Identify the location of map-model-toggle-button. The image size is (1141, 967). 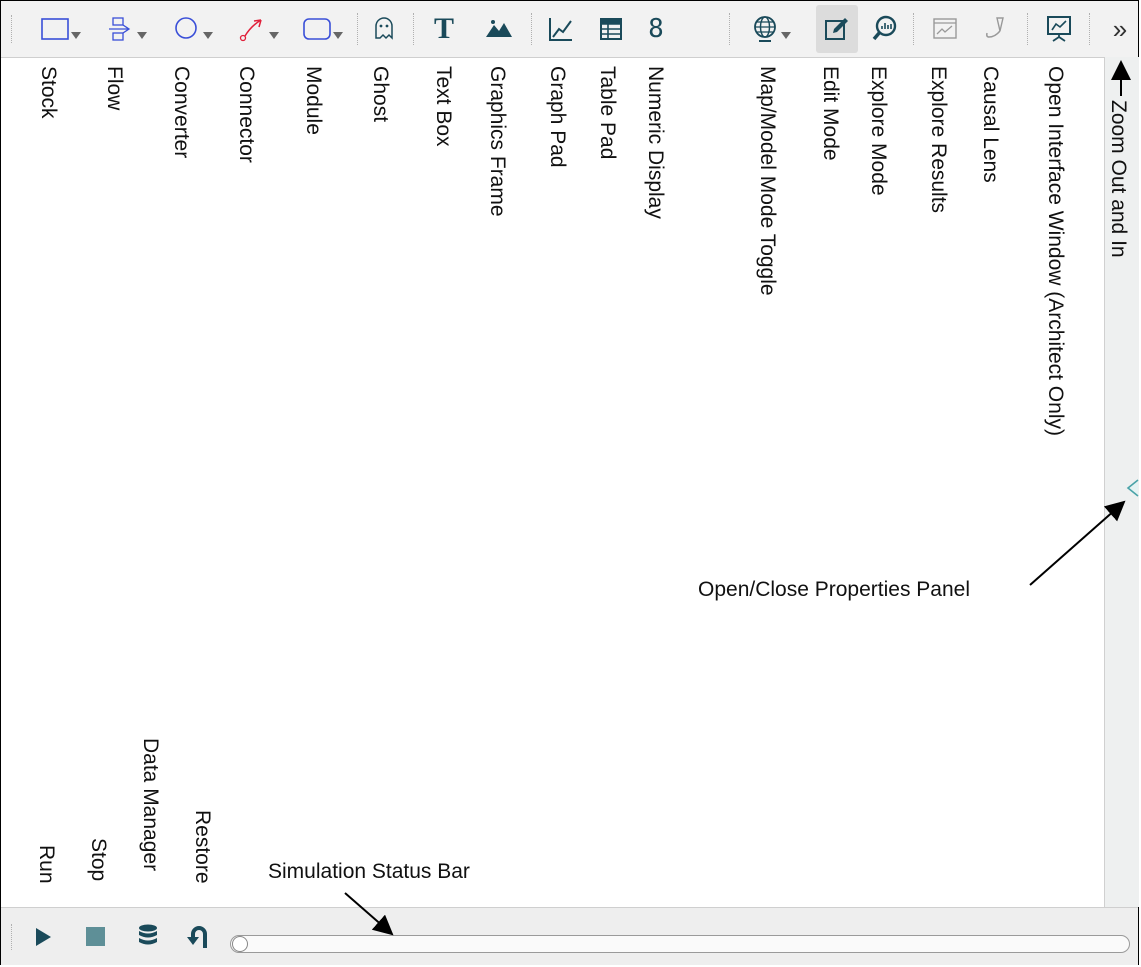
(773, 29).